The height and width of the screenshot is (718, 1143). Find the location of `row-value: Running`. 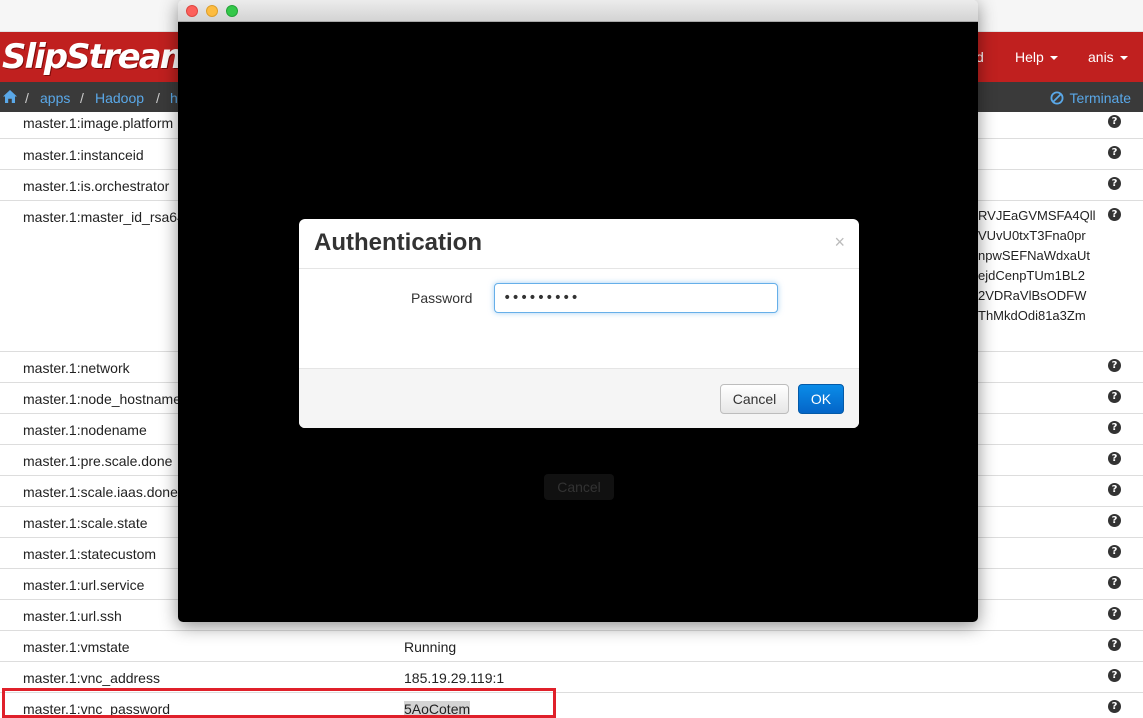

row-value: Running is located at coordinates (430, 647).